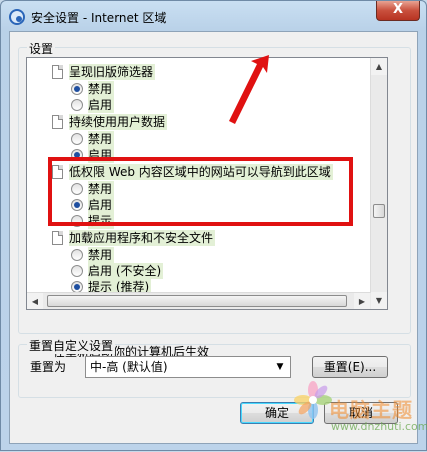 This screenshot has width=427, height=452. What do you see at coordinates (112, 72) in the screenshot?
I see `setting-label: 呈现旧版筛选器` at bounding box center [112, 72].